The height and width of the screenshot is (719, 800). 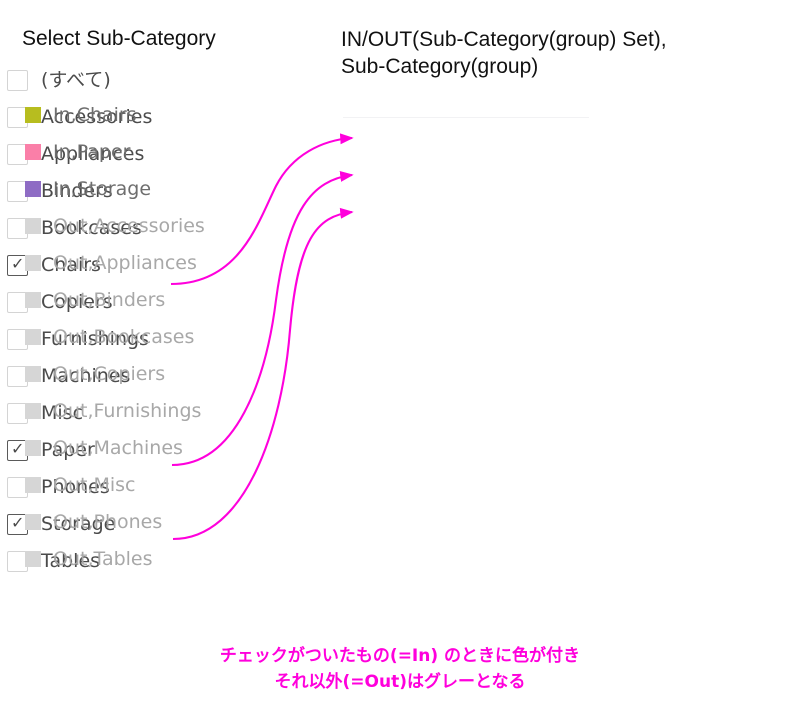 What do you see at coordinates (440, 66) in the screenshot?
I see `legend-title-line-2: Sub-Category(group)` at bounding box center [440, 66].